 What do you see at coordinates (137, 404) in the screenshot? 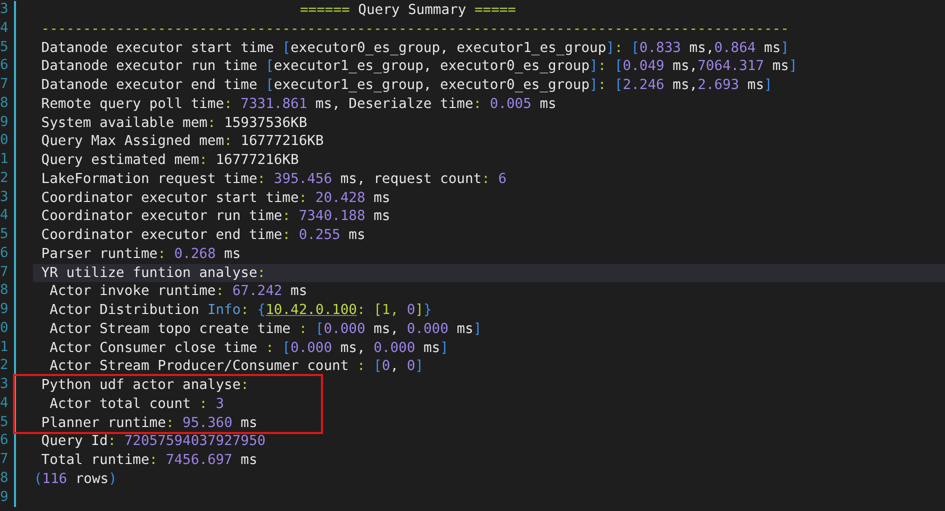
I see `output-line: Actor total count : 3` at bounding box center [137, 404].